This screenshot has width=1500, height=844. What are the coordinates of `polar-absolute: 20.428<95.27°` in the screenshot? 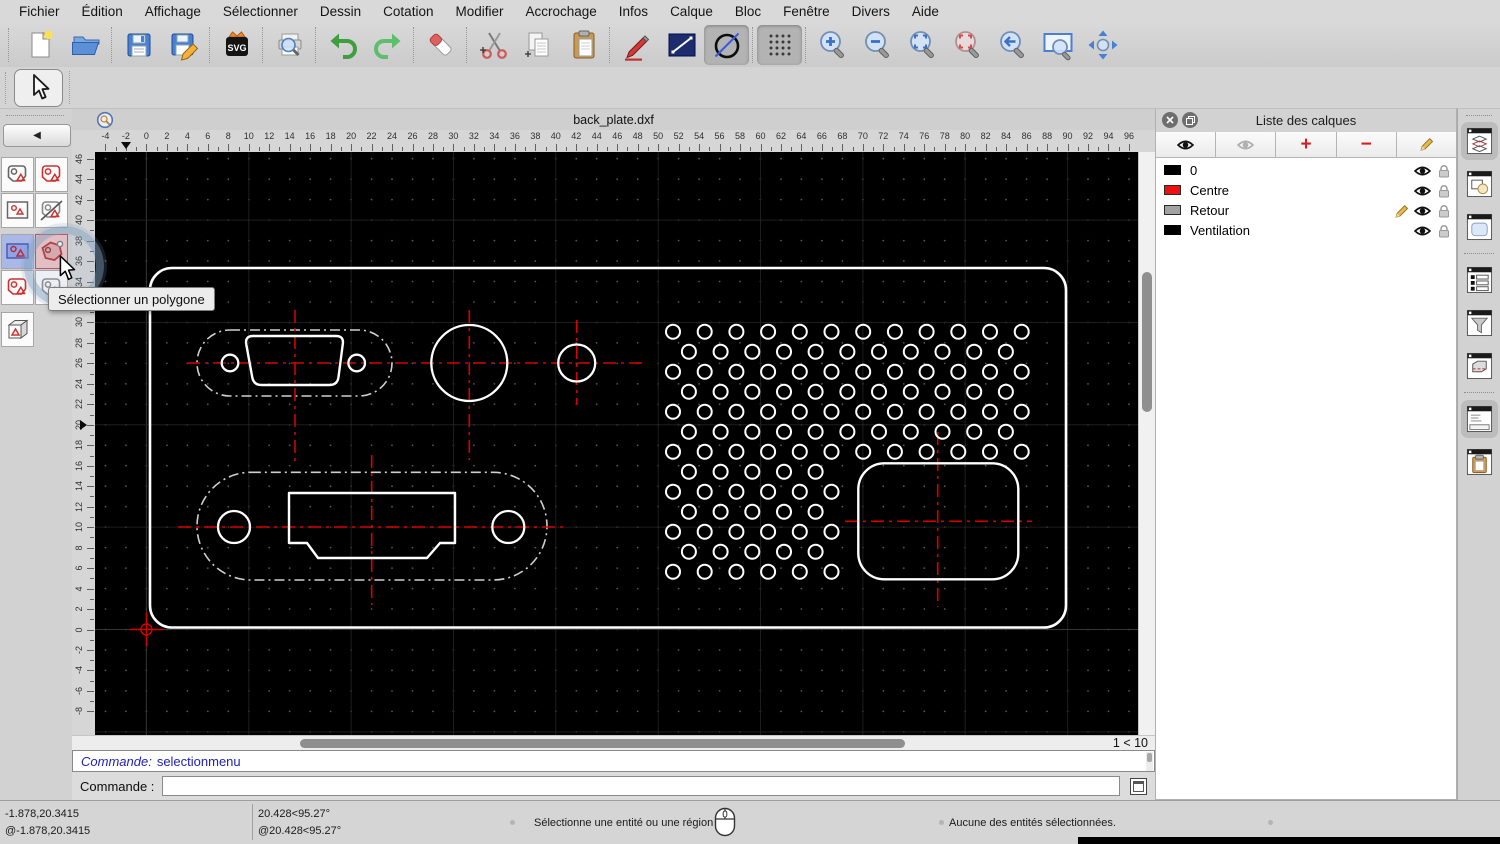 It's located at (294, 814).